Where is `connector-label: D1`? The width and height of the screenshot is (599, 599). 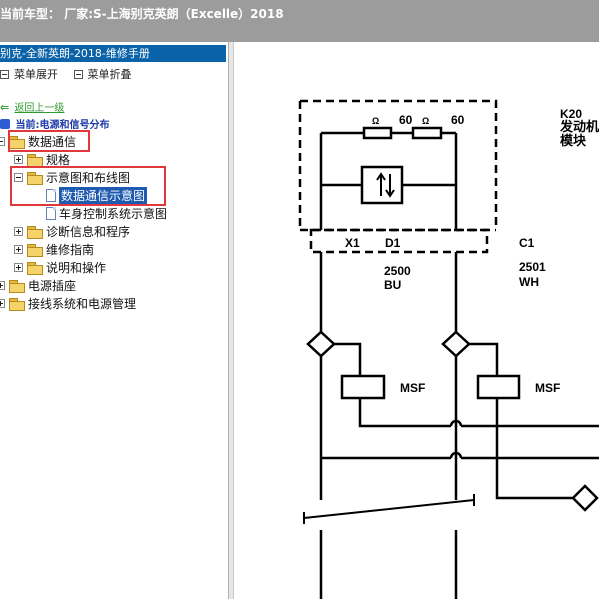 connector-label: D1 is located at coordinates (393, 243).